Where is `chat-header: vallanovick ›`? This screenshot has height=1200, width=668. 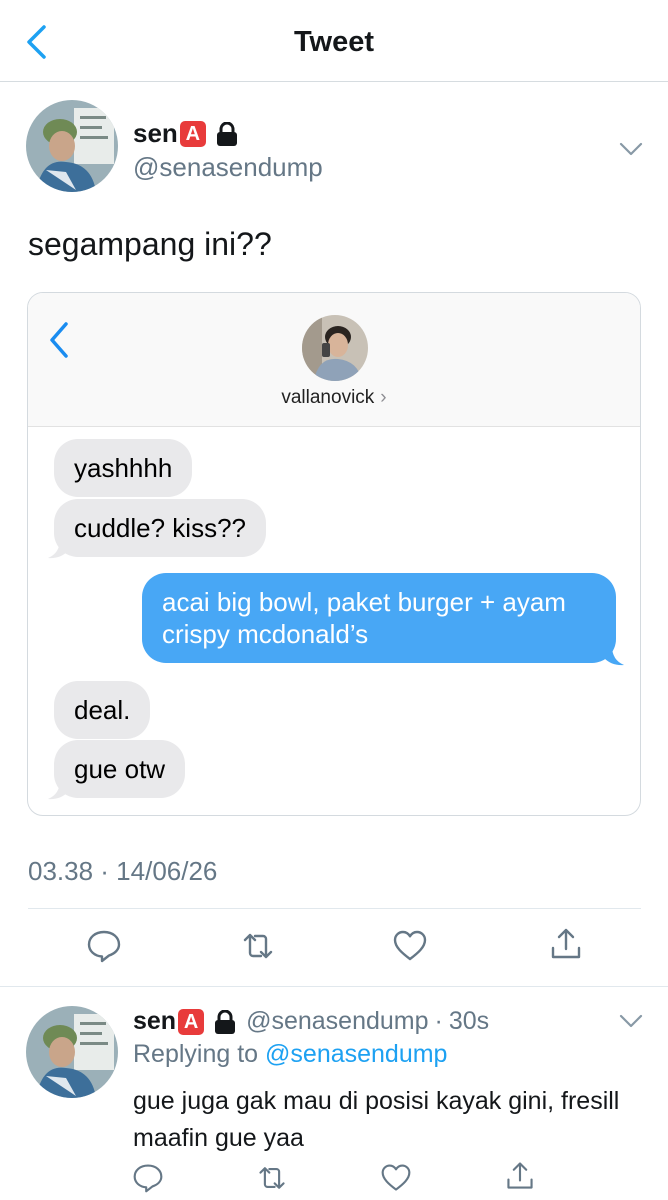
chat-header: vallanovick › is located at coordinates (334, 360).